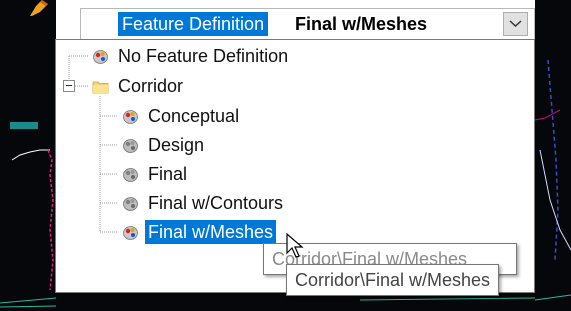 The width and height of the screenshot is (571, 311). I want to click on tree-item-final-w-contours: Final w/Contours, so click(204, 203).